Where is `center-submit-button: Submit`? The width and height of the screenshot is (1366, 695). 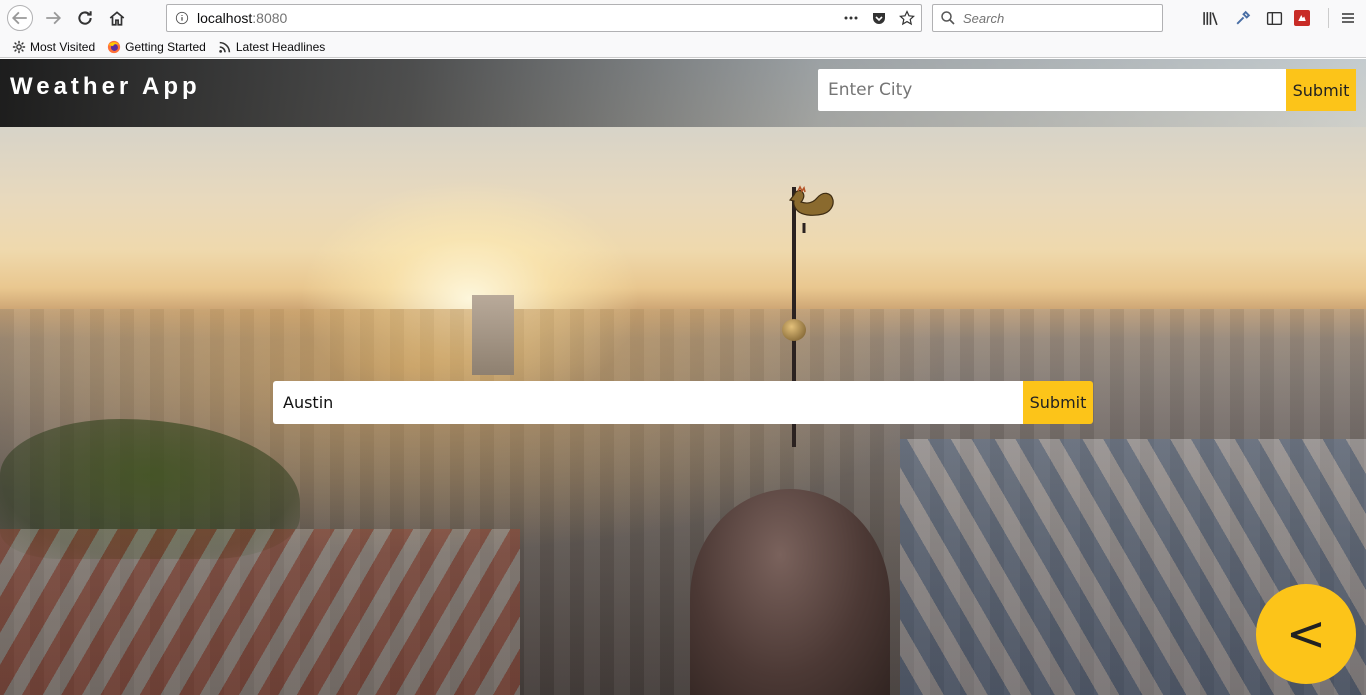 center-submit-button: Submit is located at coordinates (1058, 402).